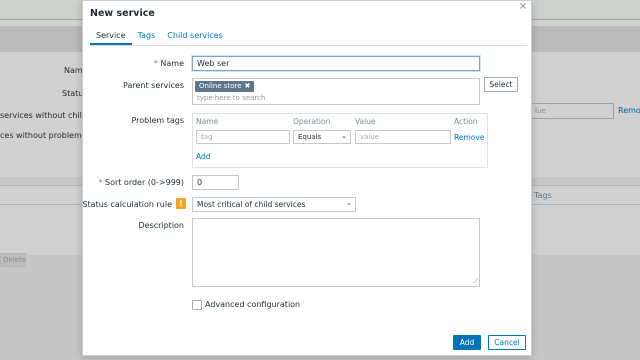  I want to click on status-calc-label: Status calculation rule, so click(127, 204).